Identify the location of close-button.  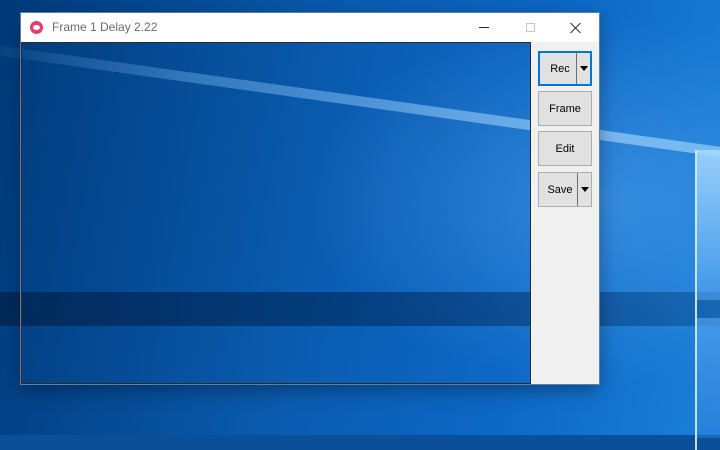
(576, 27).